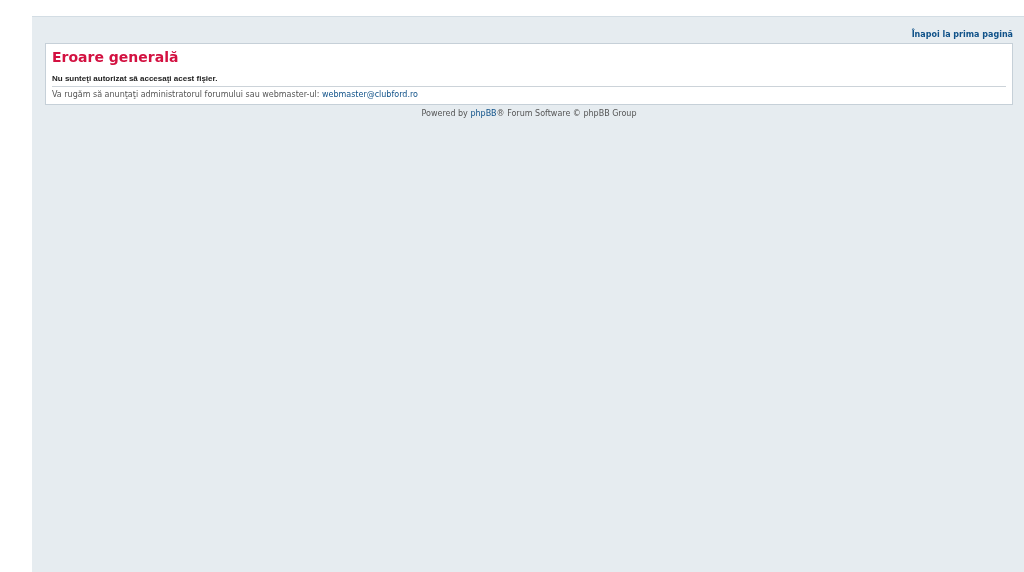 This screenshot has width=1024, height=572. What do you see at coordinates (116, 57) in the screenshot?
I see `error-title: Eroare generală` at bounding box center [116, 57].